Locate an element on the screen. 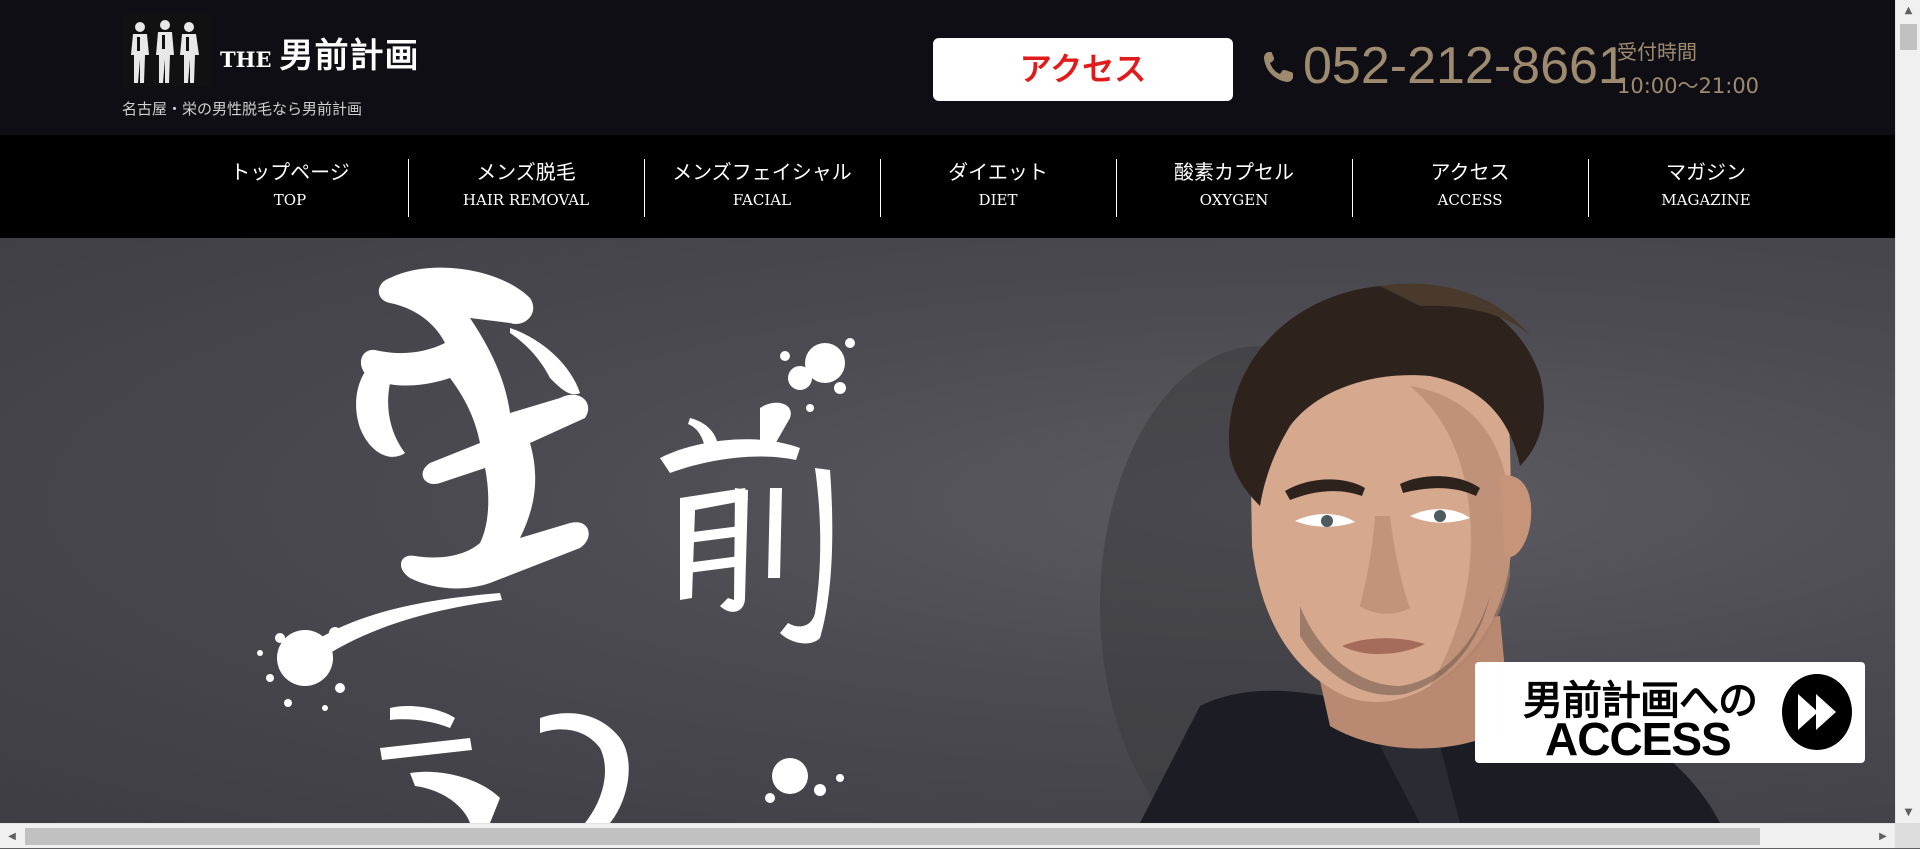 This screenshot has height=849, width=1920. nav-item-oxygen: 酸素カプセル OXYGEN is located at coordinates (1234, 188).